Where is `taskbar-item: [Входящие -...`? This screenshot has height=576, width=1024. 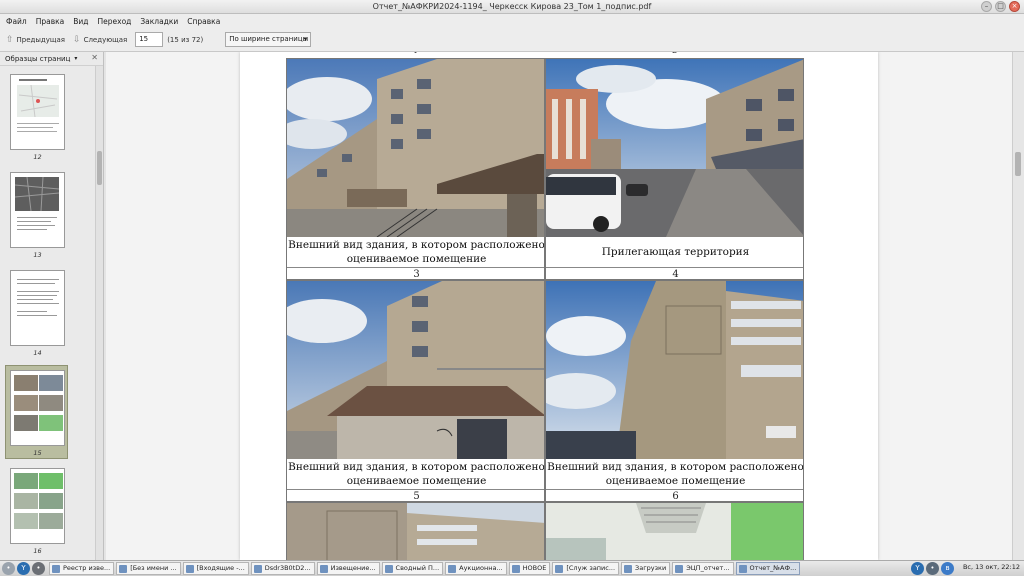
taskbar-item: [Входящие -... is located at coordinates (215, 568).